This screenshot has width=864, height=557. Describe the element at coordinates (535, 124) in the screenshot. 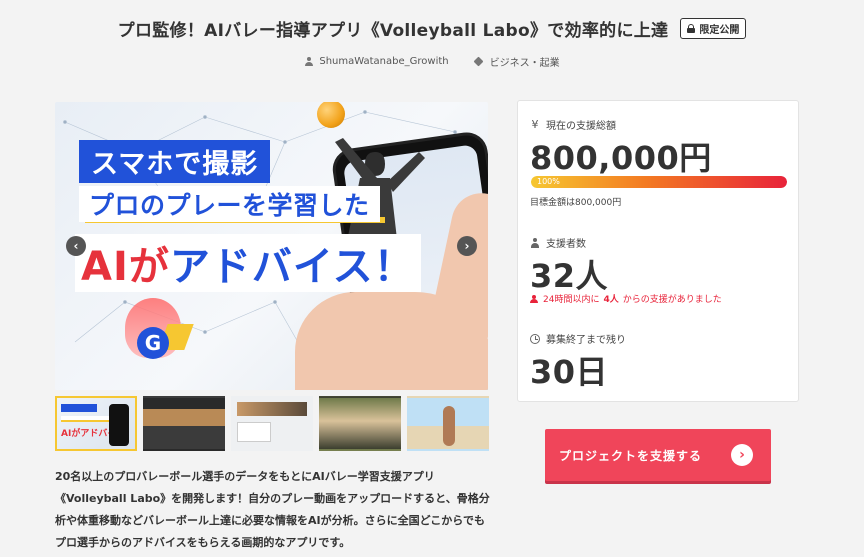

I see `yen-icon: ¥` at that location.